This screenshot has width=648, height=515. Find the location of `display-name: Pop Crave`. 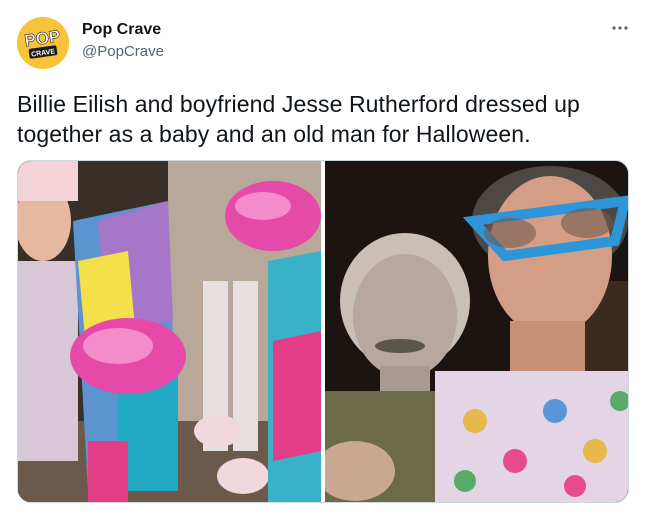

display-name: Pop Crave is located at coordinates (121, 30).